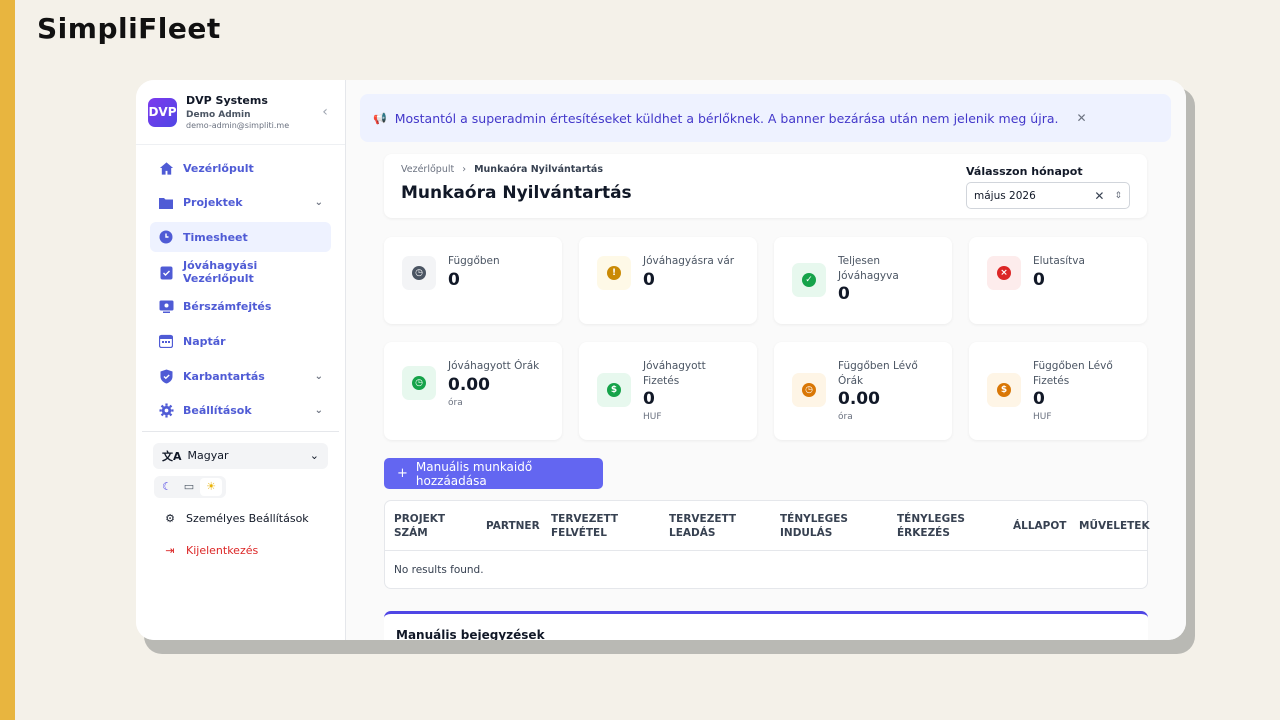 This screenshot has height=720, width=1280. I want to click on calendar-icon, so click(166, 341).